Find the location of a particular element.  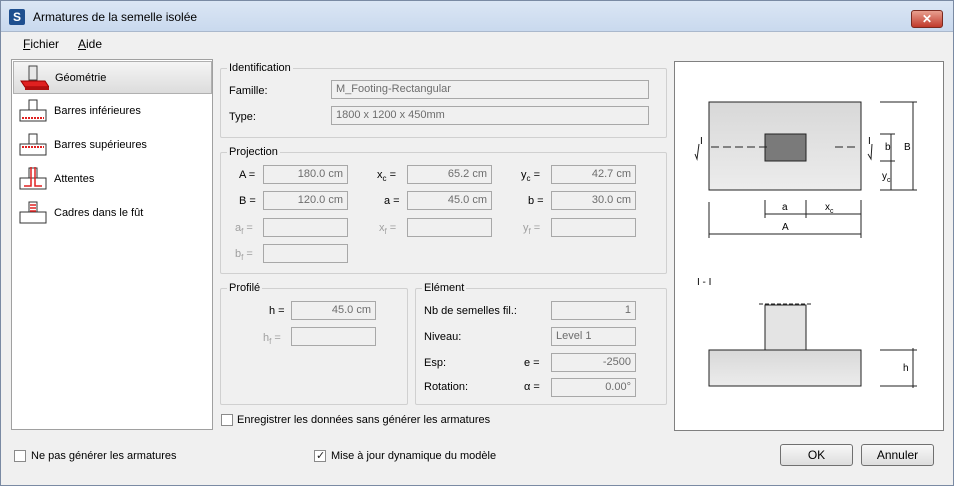

yc-label: yc = is located at coordinates (530, 176).